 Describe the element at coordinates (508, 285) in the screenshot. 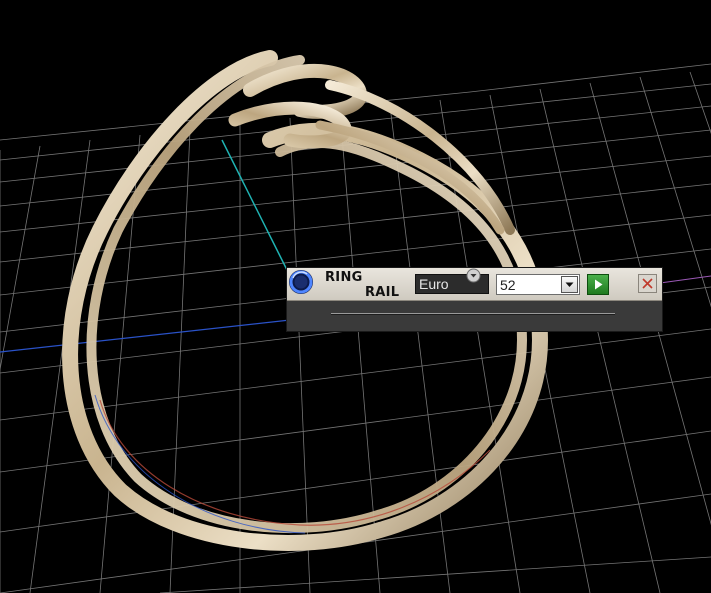

I see `ring-size-value: 52` at that location.